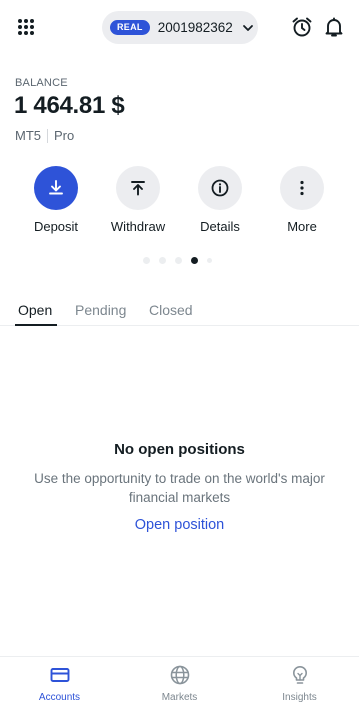 The width and height of the screenshot is (359, 720). What do you see at coordinates (194, 260) in the screenshot?
I see `pager-dot-active` at bounding box center [194, 260].